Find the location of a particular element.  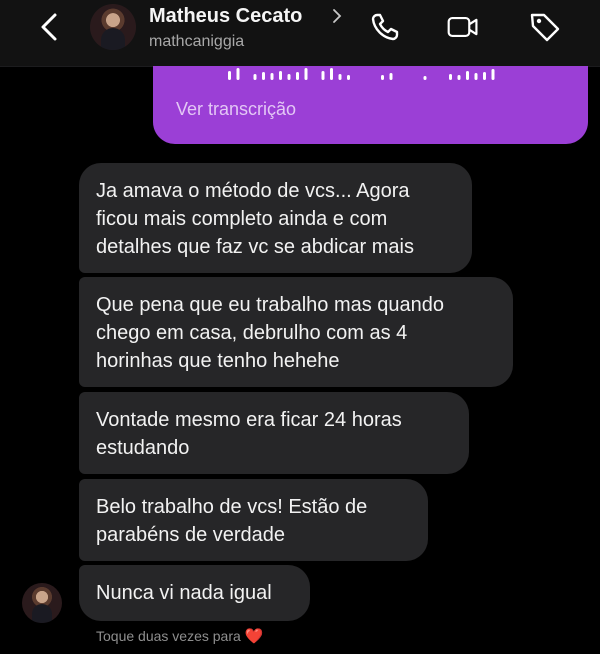

video-icon is located at coordinates (463, 27).